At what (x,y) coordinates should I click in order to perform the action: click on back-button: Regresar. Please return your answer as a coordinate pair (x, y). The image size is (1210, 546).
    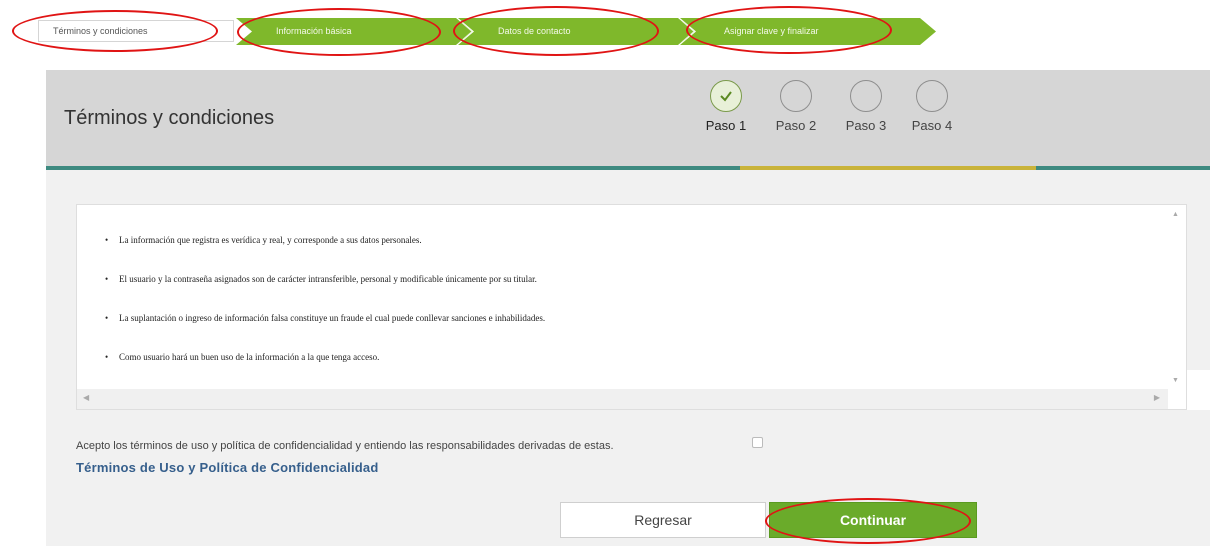
    Looking at the image, I should click on (663, 520).